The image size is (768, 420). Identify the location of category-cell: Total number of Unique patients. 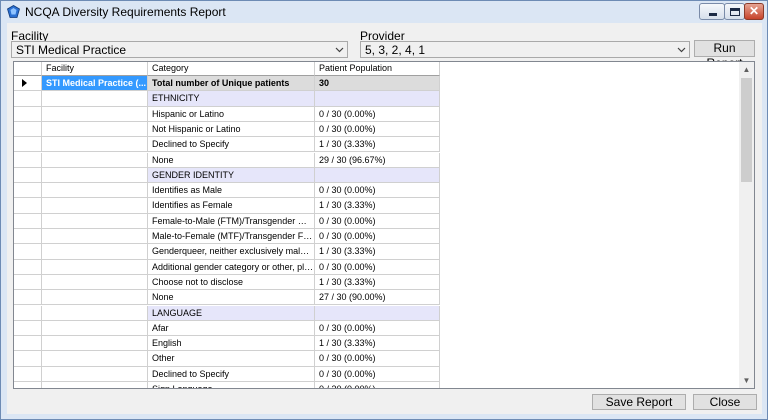
(231, 84).